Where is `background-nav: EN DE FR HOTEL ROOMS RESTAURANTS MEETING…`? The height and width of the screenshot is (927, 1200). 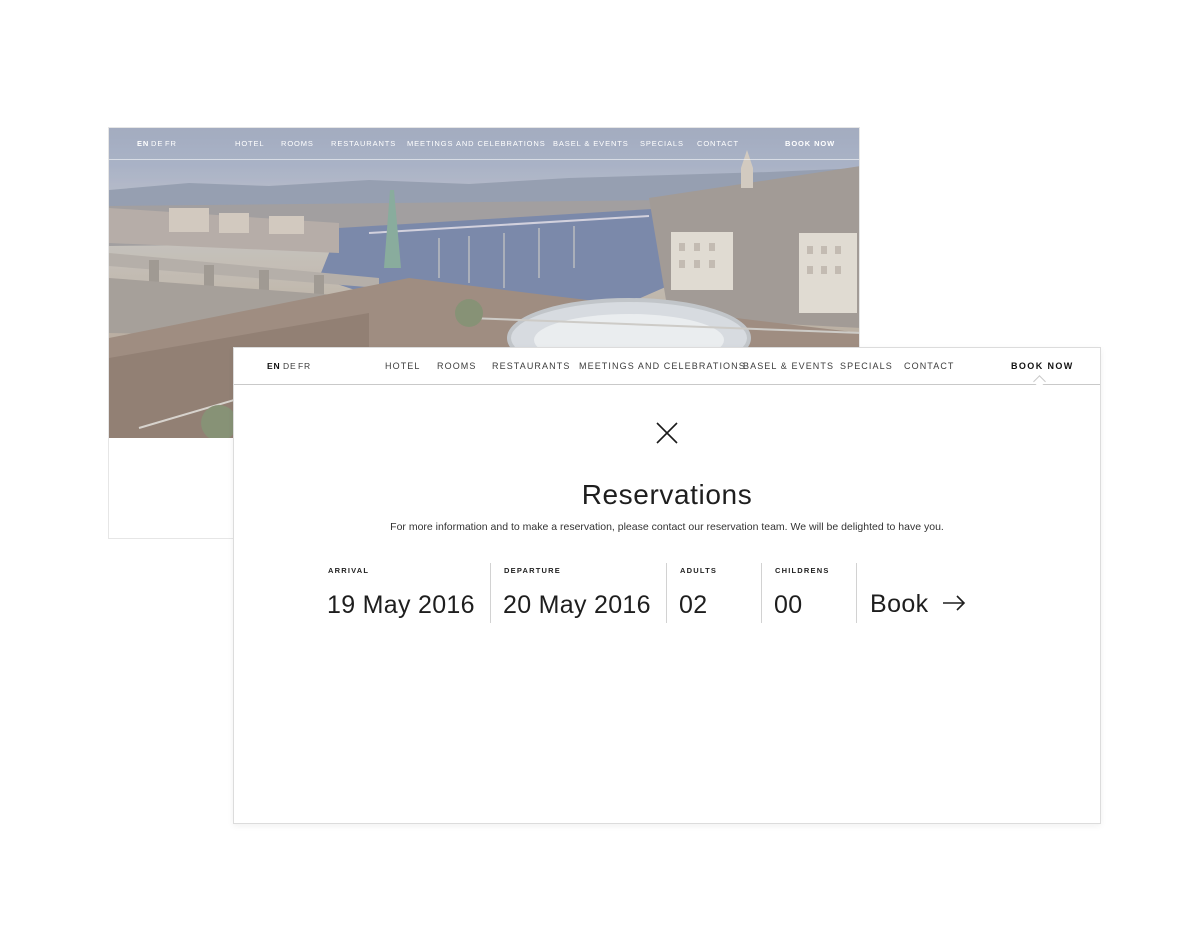
background-nav: EN DE FR HOTEL ROOMS RESTAURANTS MEETING… is located at coordinates (484, 144).